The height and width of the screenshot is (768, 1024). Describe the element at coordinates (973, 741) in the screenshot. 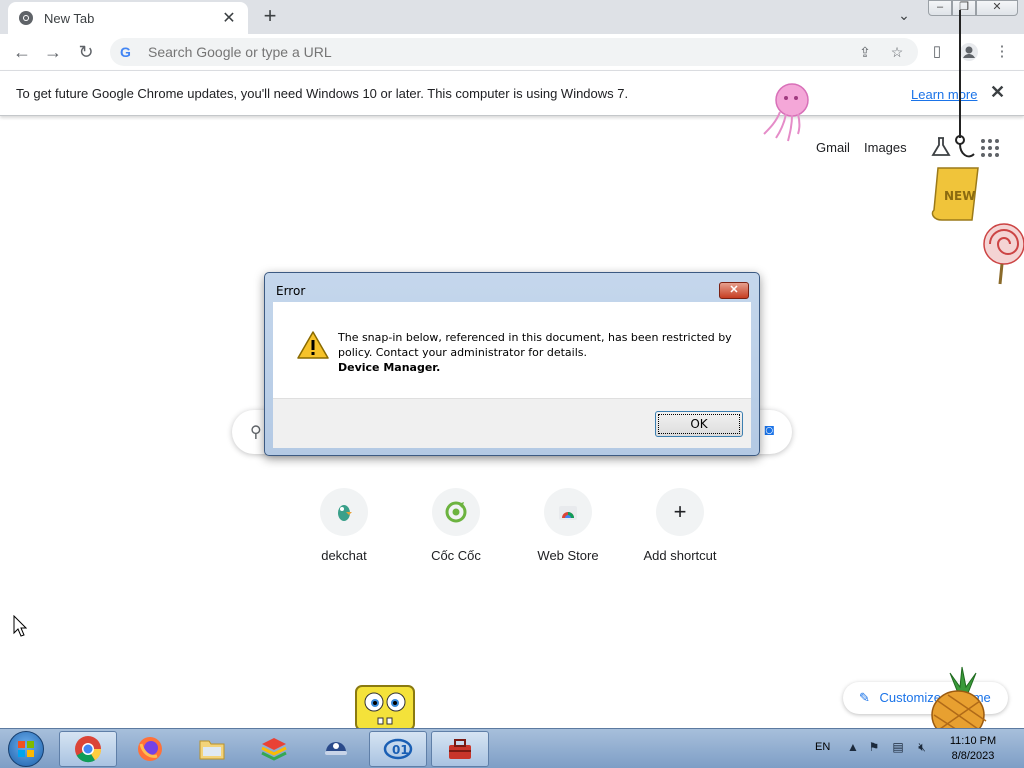

I see `clock-time: 11:10 PM` at that location.